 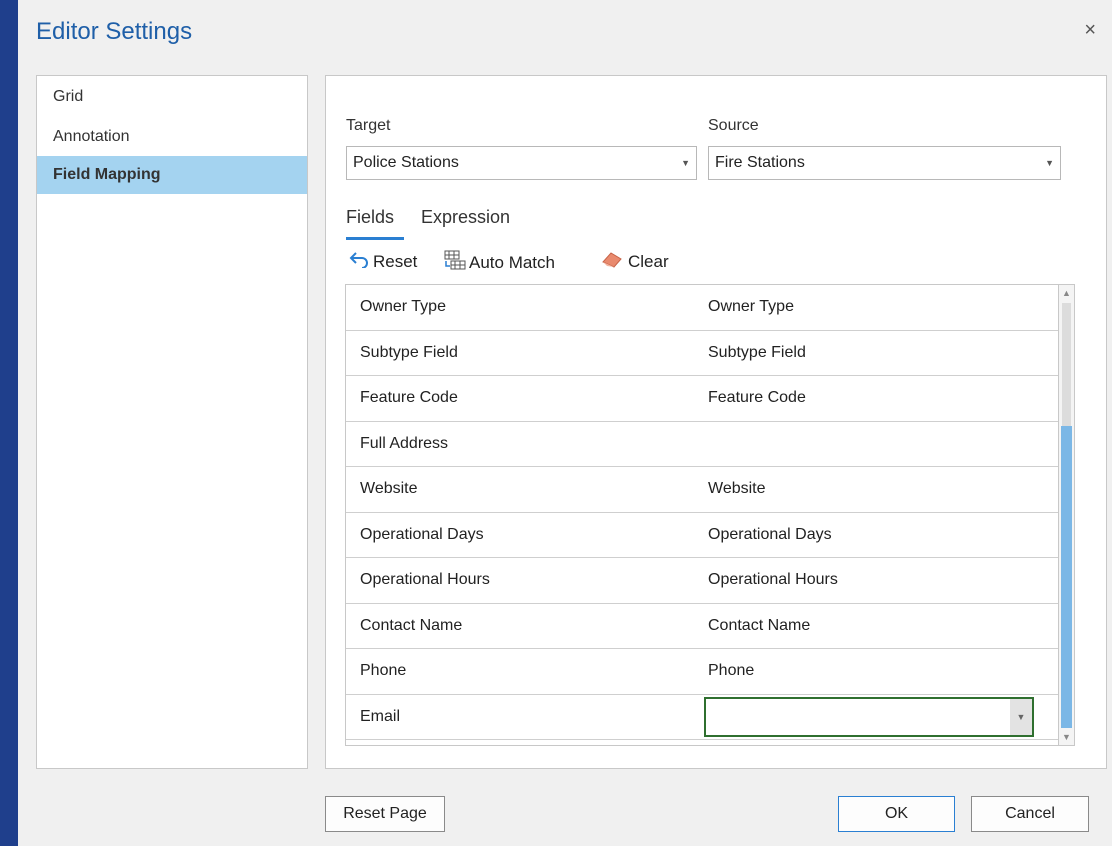 I want to click on source-field-cell: Phone, so click(x=731, y=671).